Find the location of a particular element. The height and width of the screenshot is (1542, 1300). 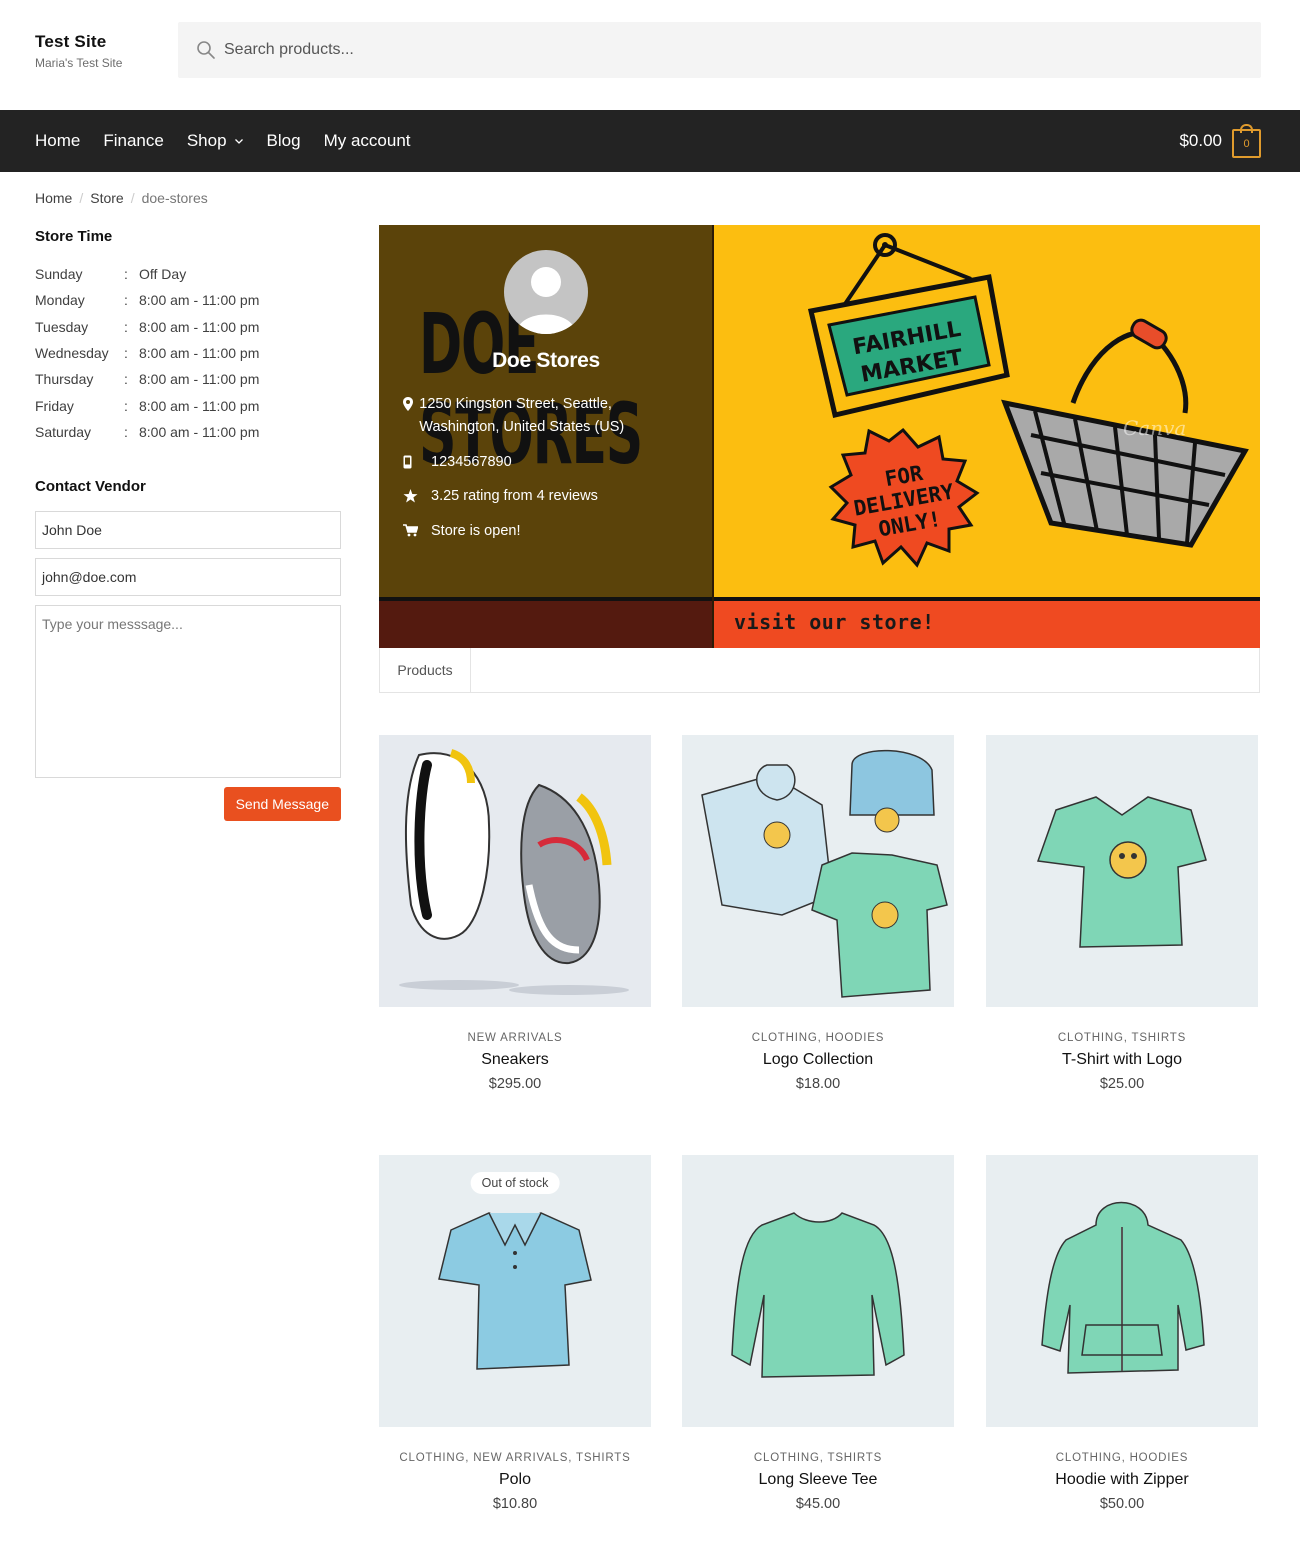

store-phone: 1234567890 is located at coordinates (471, 462).